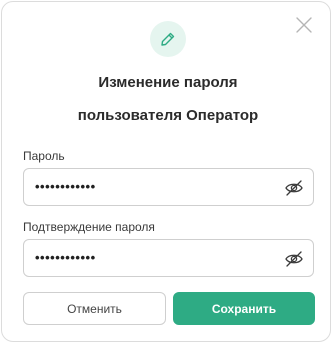 This screenshot has height=345, width=334. Describe the element at coordinates (44, 156) in the screenshot. I see `password-label: Пароль` at that location.